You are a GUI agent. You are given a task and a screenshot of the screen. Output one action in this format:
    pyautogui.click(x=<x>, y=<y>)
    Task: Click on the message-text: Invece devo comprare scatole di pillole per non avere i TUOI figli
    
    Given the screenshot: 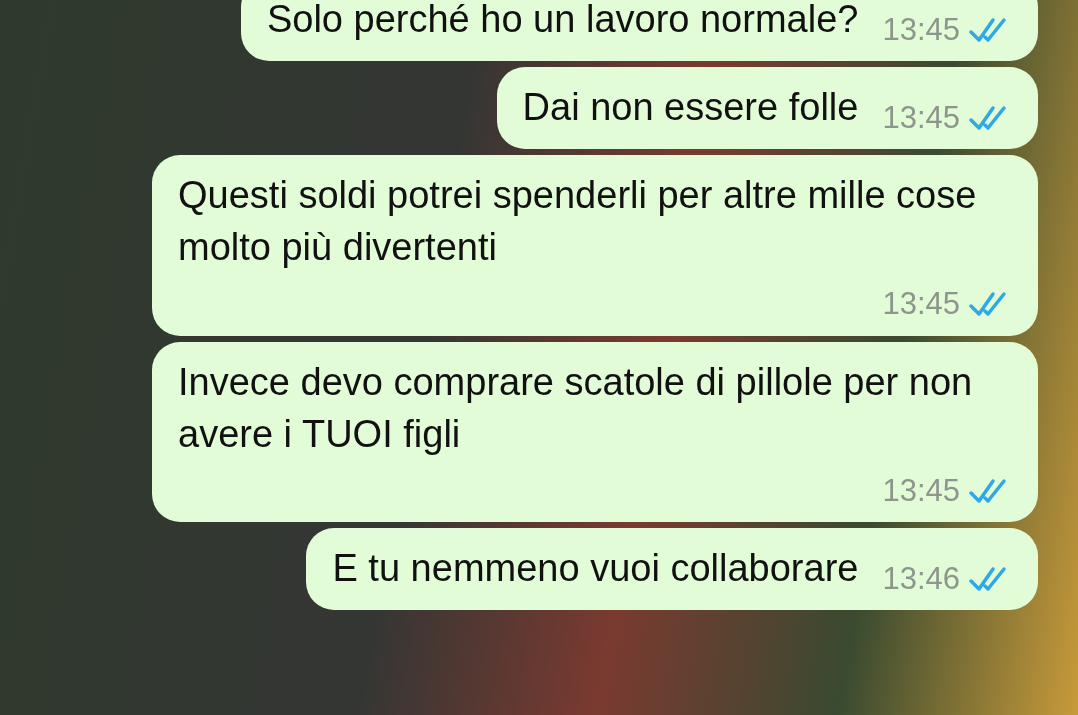 What is the action you would take?
    pyautogui.click(x=576, y=408)
    